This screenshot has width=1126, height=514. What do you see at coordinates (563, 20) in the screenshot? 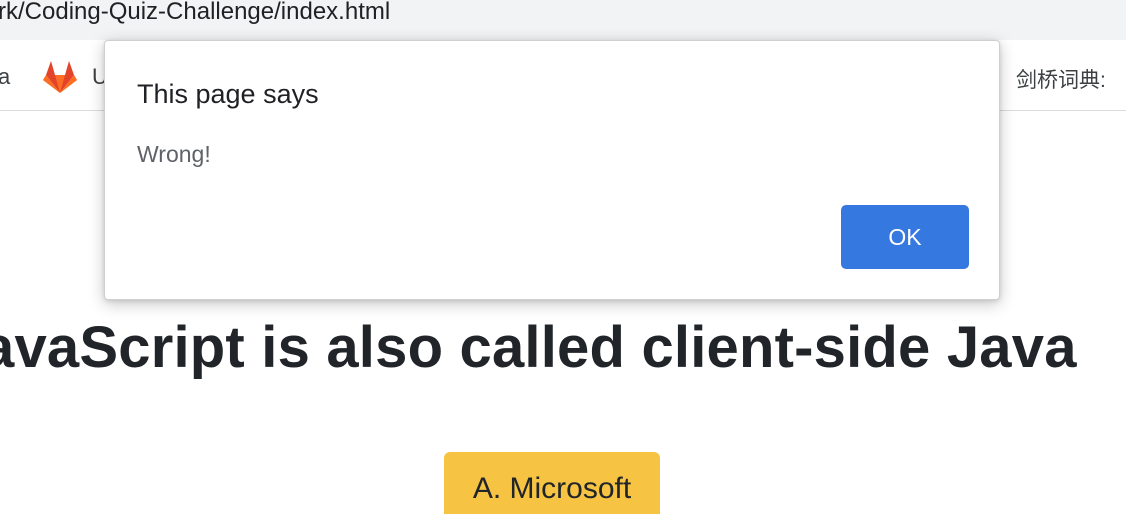
I see `address-bar: rk/Coding-Quiz-Challenge/index.html` at bounding box center [563, 20].